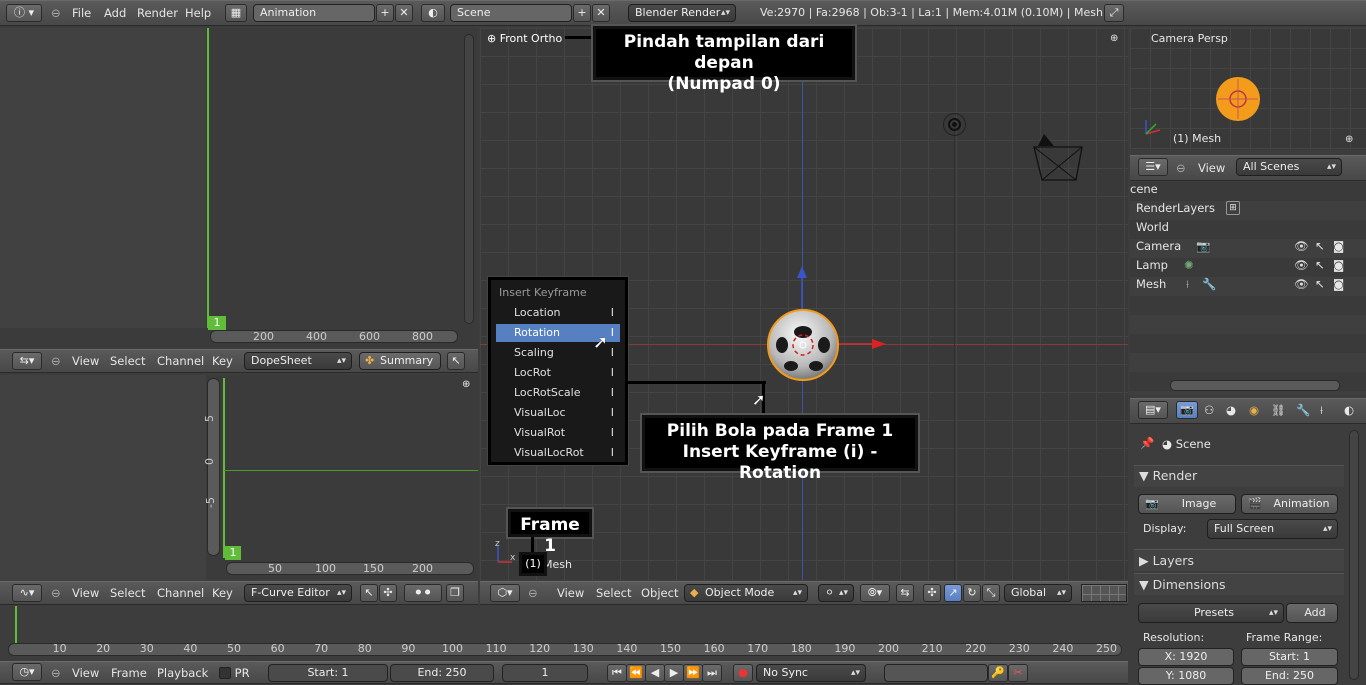 The height and width of the screenshot is (685, 1366). I want to click on dopesheet-menu-view: View, so click(85, 361).